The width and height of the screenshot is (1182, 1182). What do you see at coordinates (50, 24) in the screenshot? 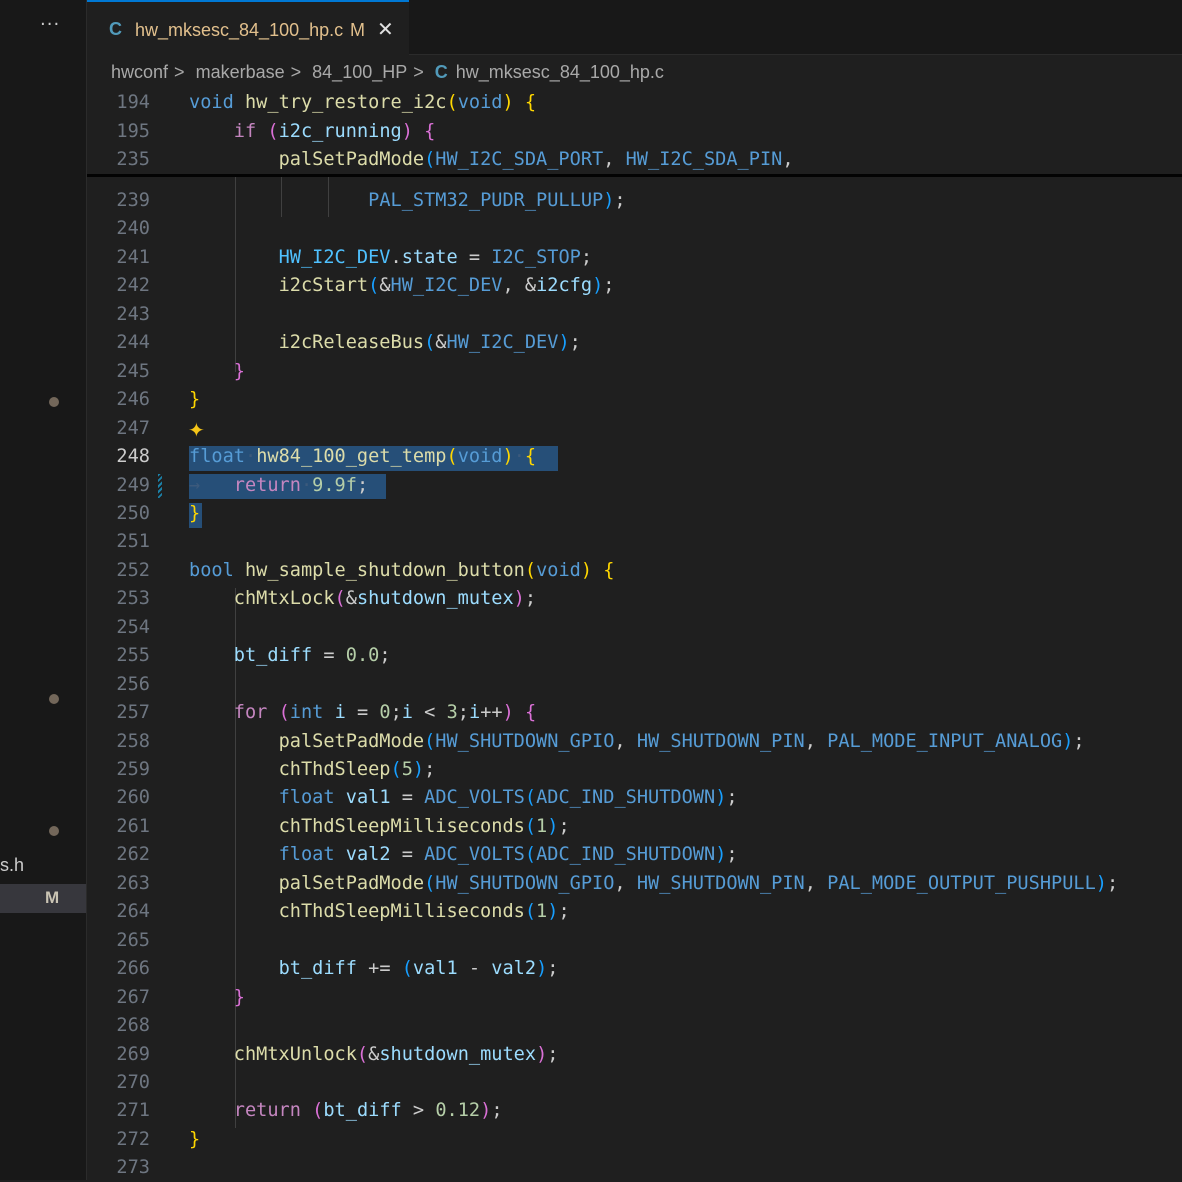
I see `more-actions-icon: ···` at bounding box center [50, 24].